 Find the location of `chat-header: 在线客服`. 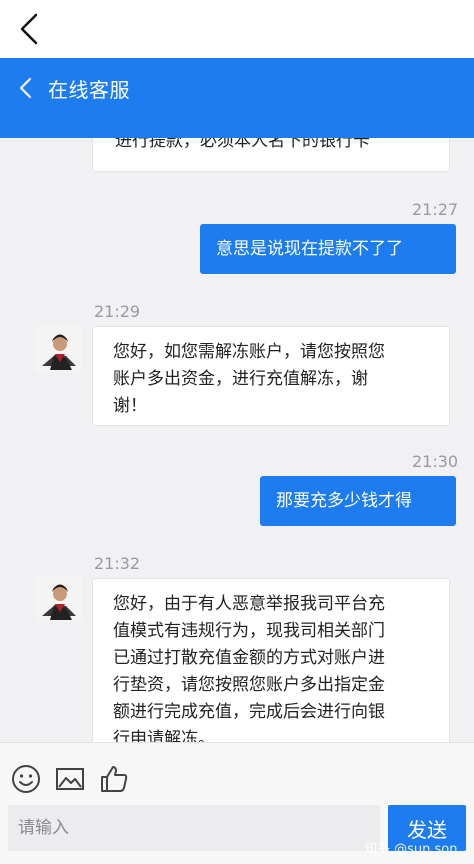

chat-header: 在线客服 is located at coordinates (237, 98).